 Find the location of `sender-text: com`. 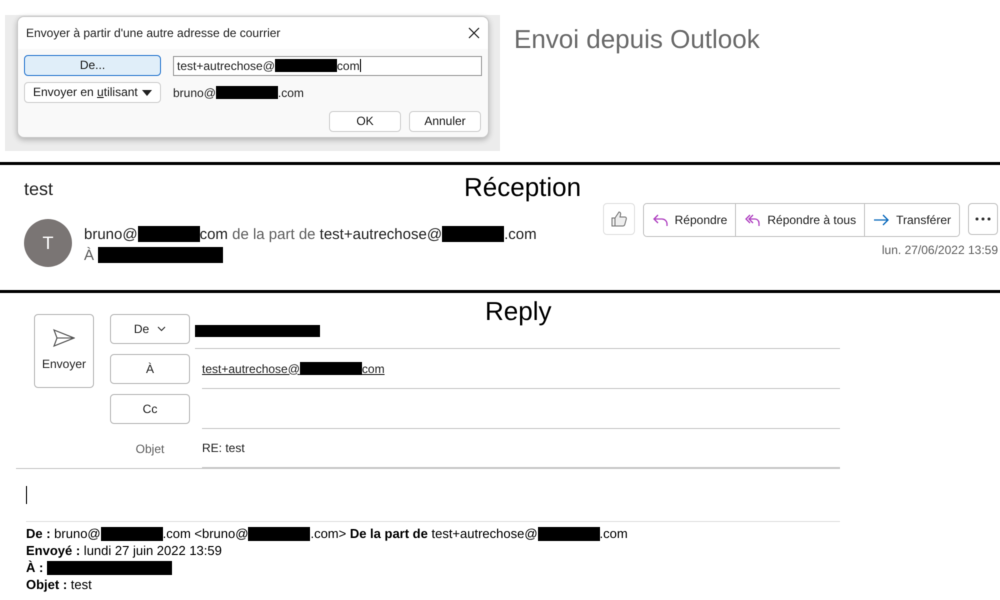

sender-text: com is located at coordinates (214, 234).